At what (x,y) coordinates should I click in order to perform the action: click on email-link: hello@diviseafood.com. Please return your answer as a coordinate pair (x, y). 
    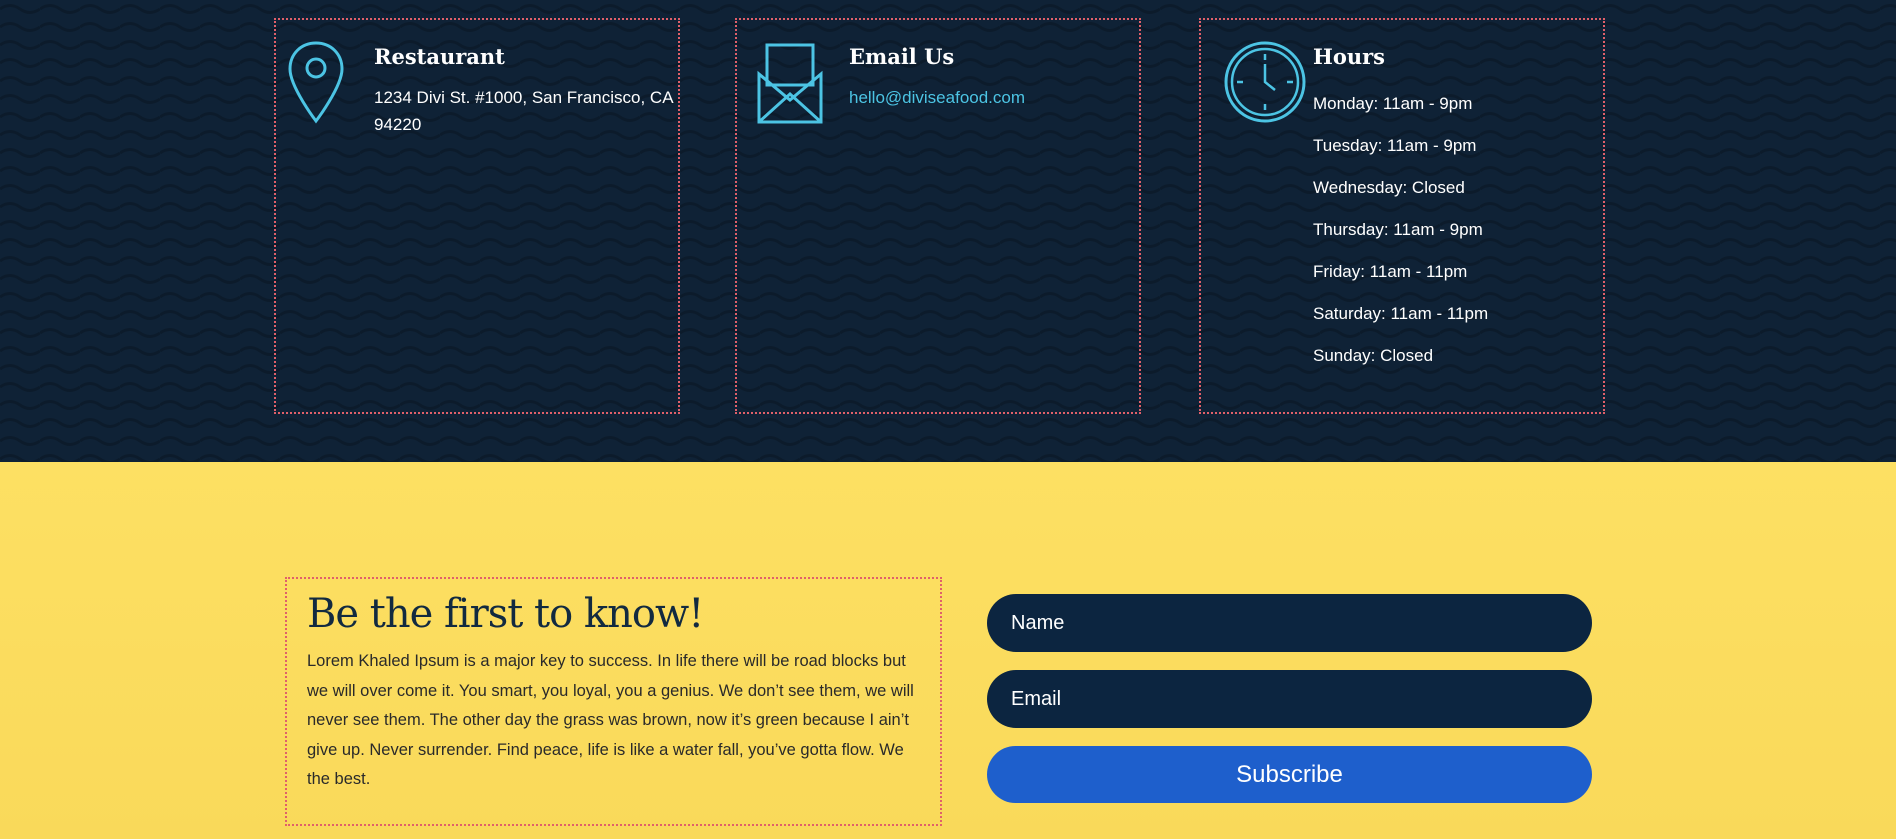
    Looking at the image, I should click on (937, 97).